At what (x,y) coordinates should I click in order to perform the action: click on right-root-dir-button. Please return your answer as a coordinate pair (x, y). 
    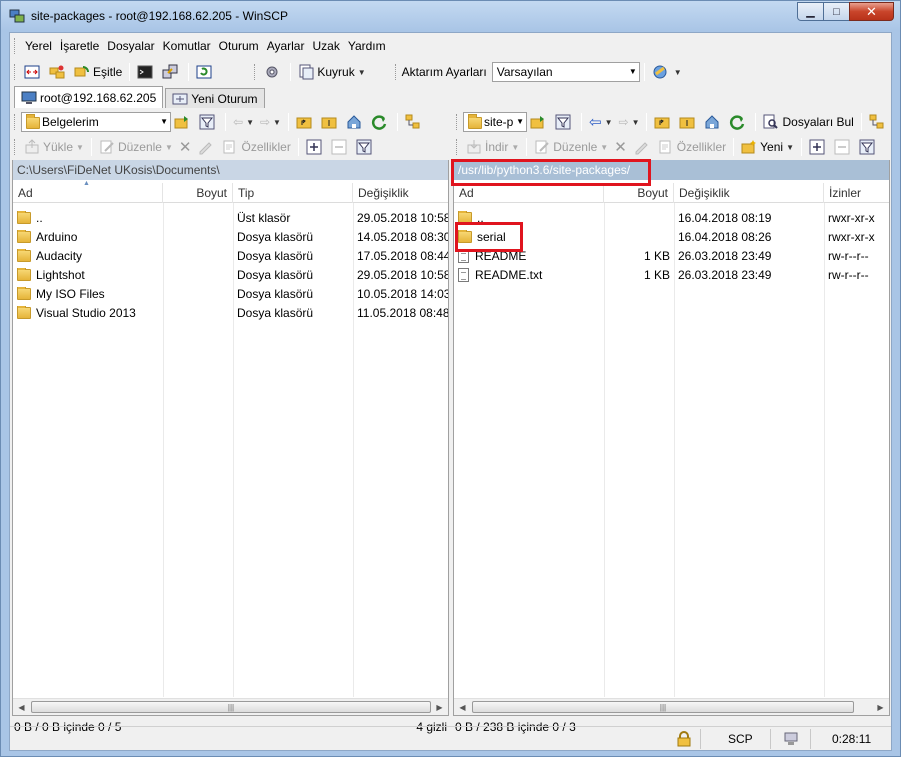
    Looking at the image, I should click on (688, 122).